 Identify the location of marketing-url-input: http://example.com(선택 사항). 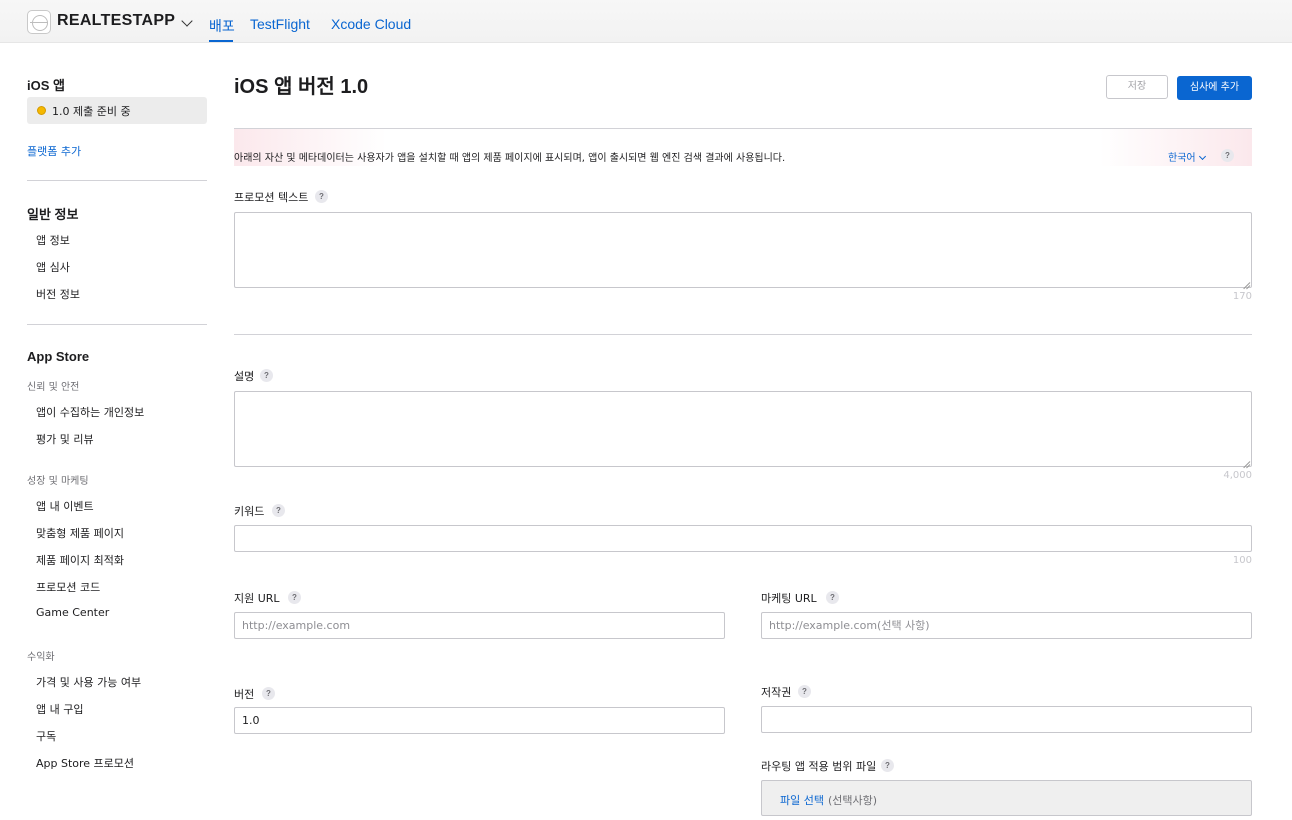
(1006, 625).